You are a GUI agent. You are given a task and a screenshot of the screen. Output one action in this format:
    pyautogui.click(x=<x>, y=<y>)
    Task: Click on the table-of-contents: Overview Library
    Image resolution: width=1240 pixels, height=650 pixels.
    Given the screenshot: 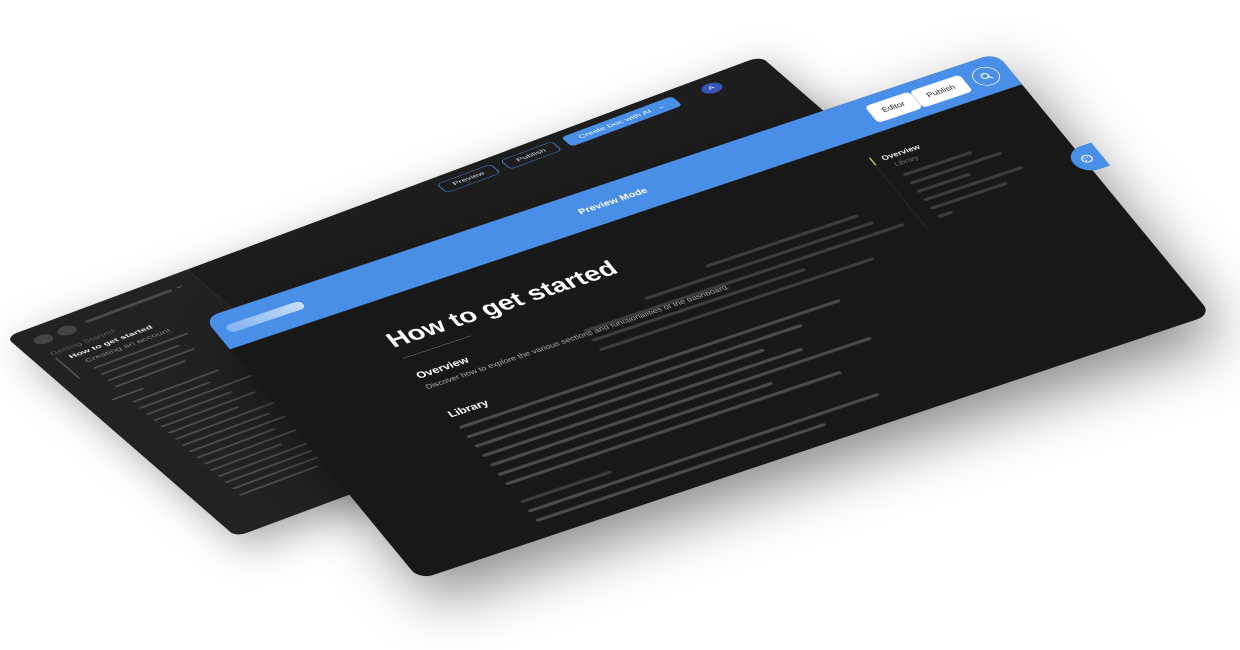 What is the action you would take?
    pyautogui.click(x=955, y=173)
    